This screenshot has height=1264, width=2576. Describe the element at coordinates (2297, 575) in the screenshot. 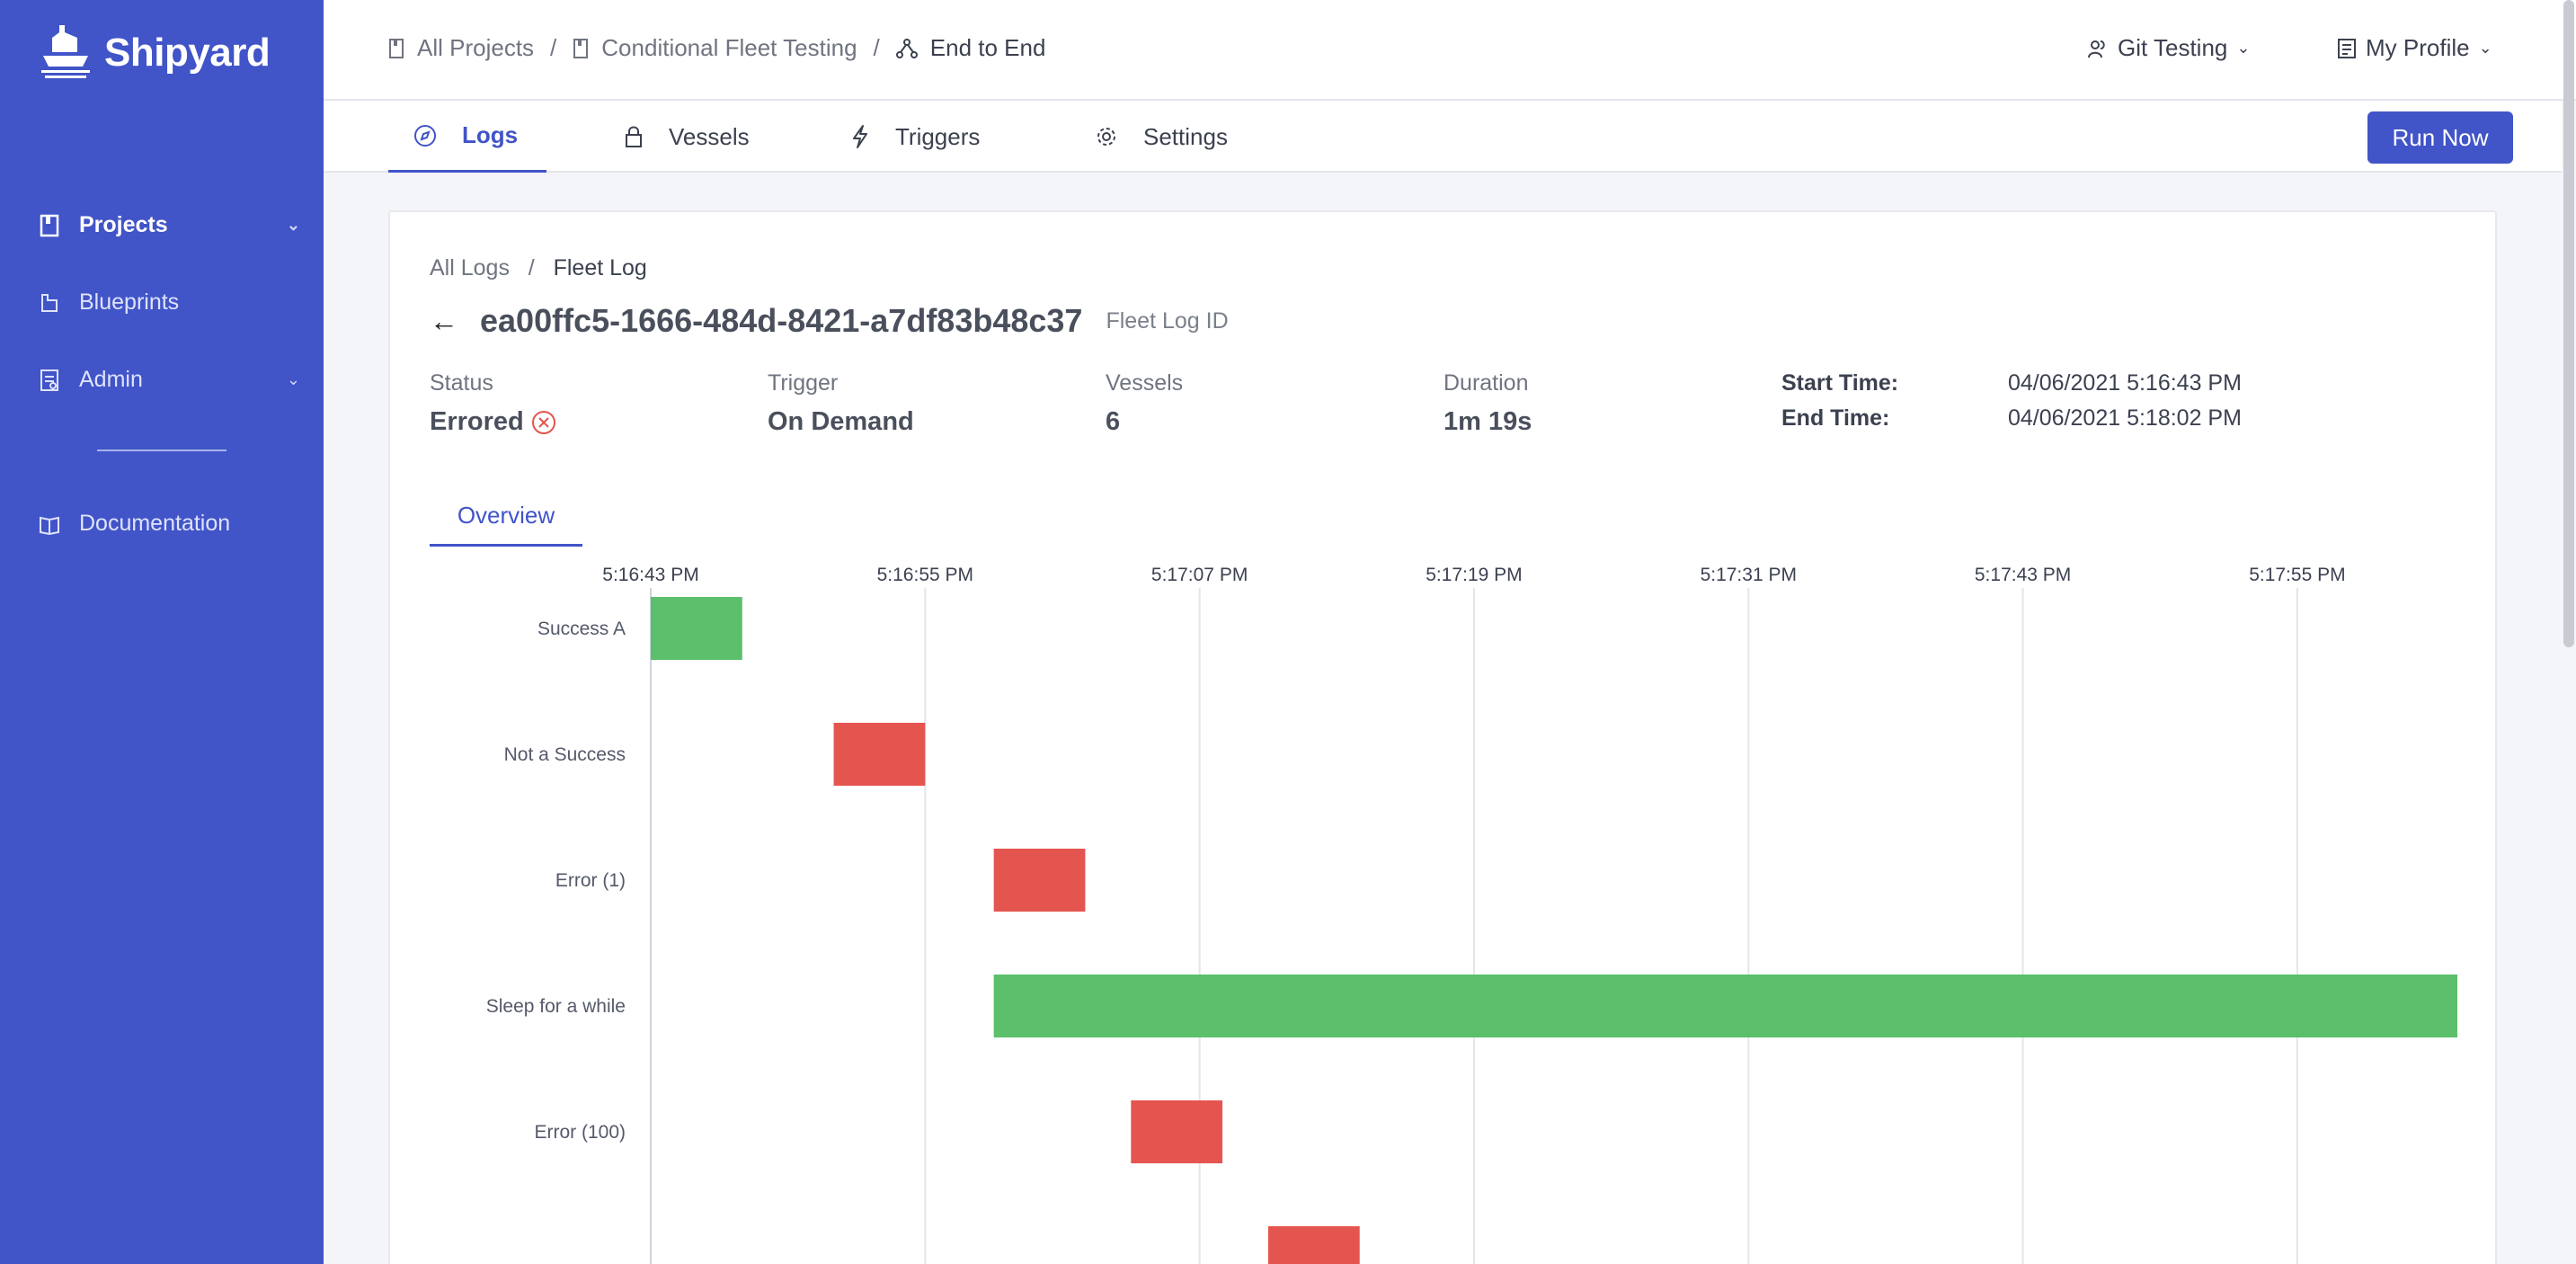

I see `x-tick-label: 5:17:55 PM` at that location.